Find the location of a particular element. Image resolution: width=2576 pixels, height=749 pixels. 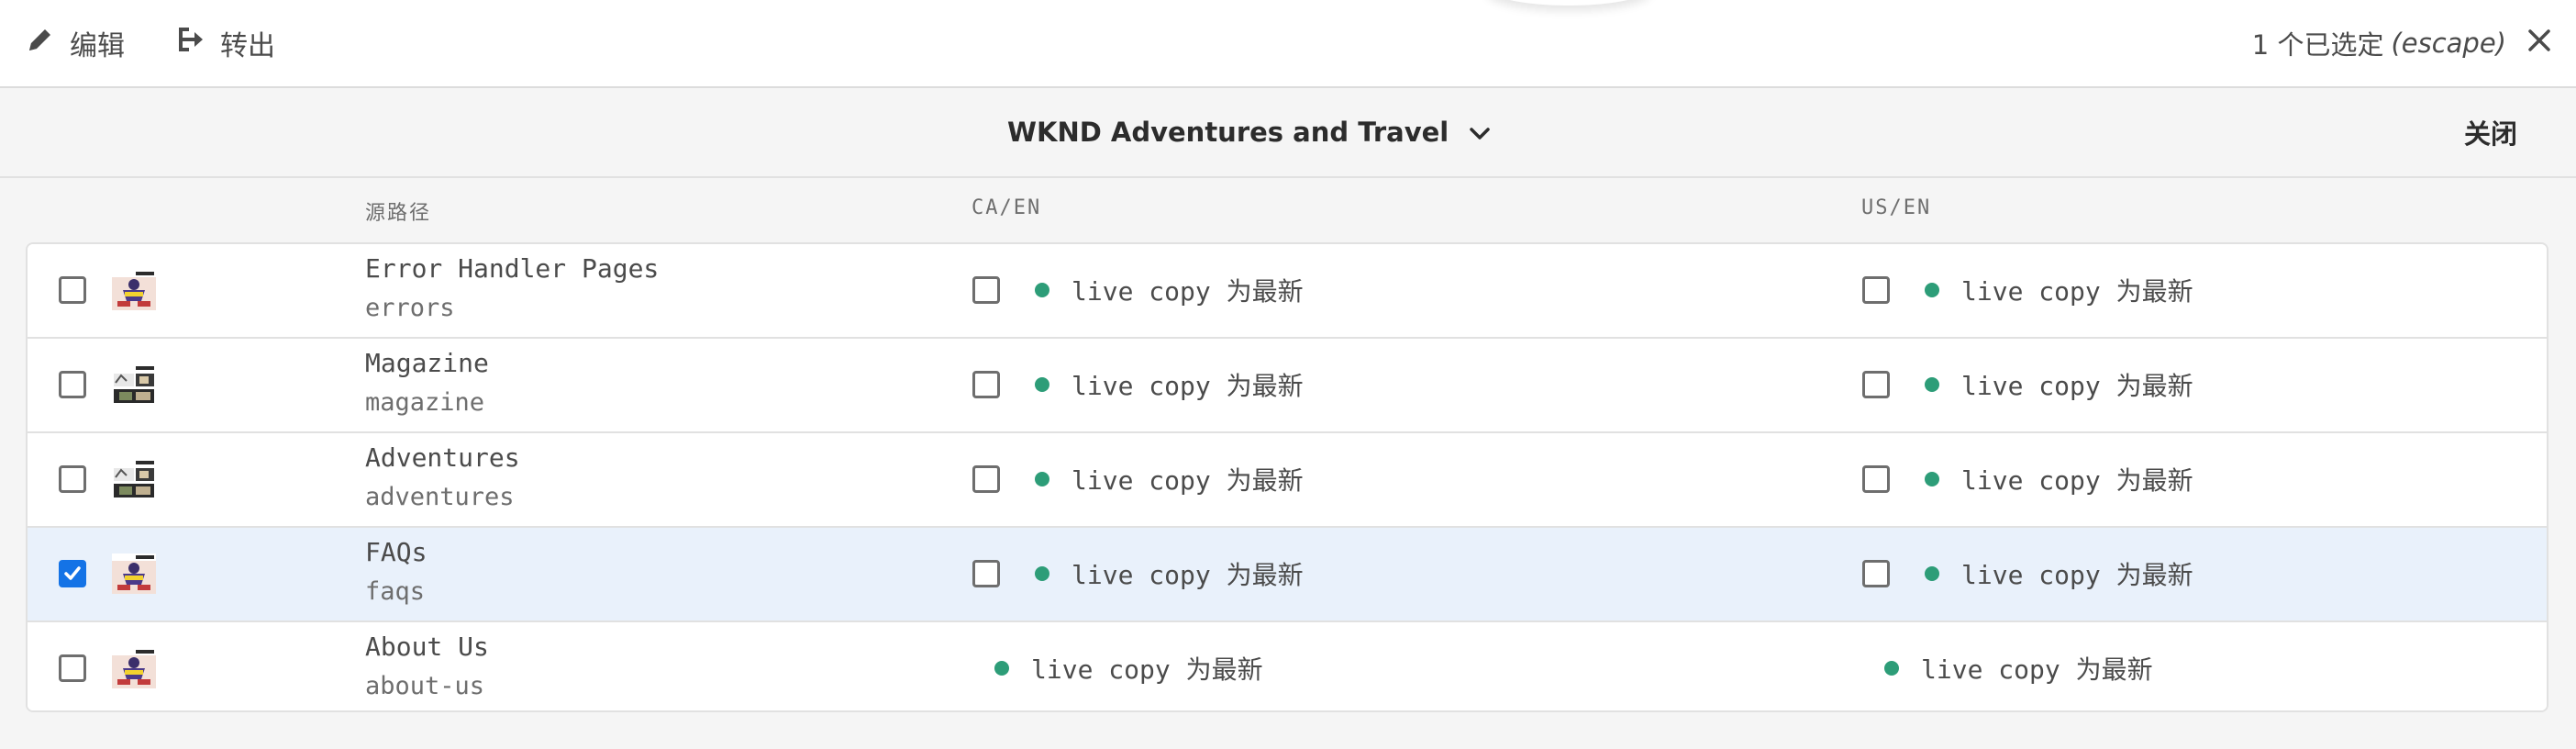

selection-info: 1 个已选定 (escape) is located at coordinates (2402, 43).